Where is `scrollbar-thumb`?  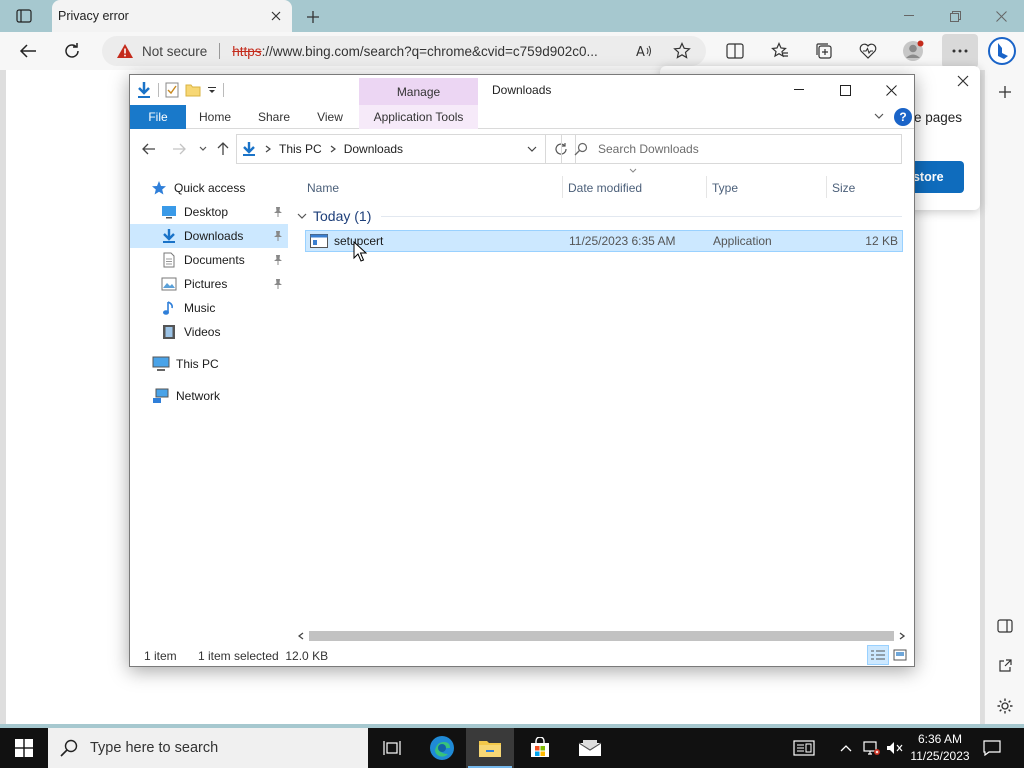
scrollbar-thumb is located at coordinates (601, 636).